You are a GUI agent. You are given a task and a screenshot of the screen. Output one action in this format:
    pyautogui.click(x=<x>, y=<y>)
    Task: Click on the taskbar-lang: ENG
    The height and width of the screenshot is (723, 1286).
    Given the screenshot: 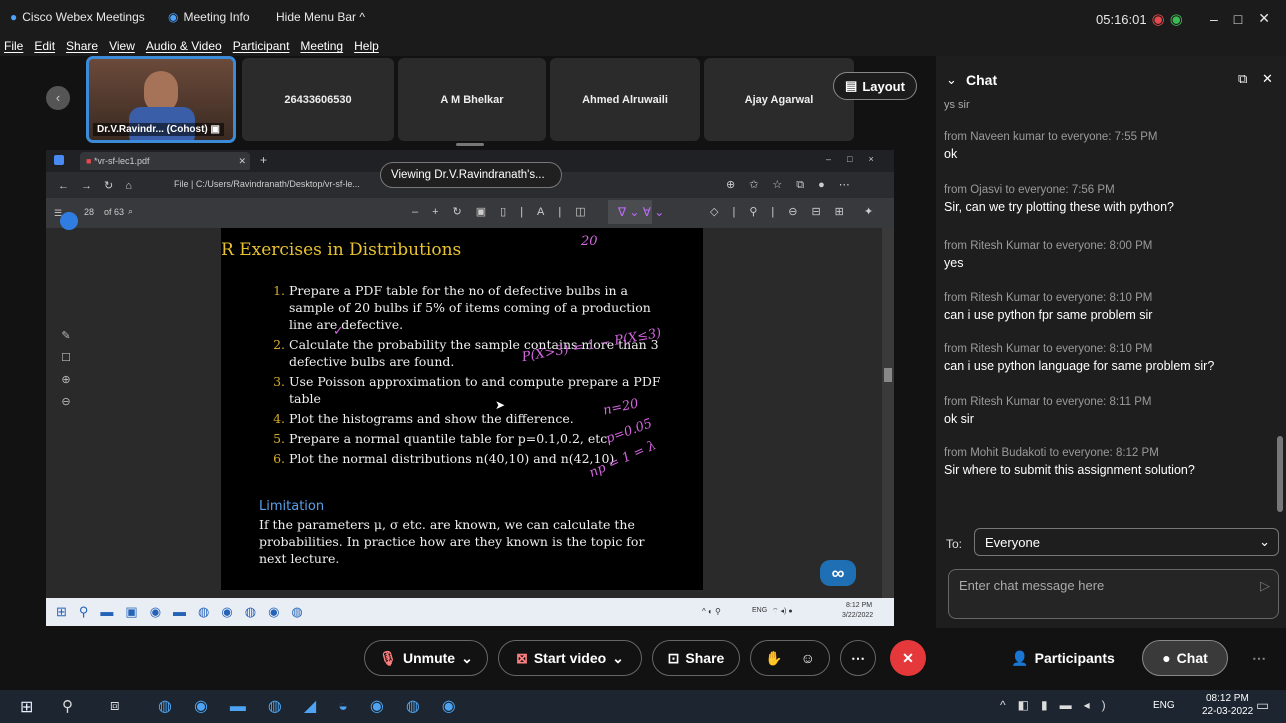 What is the action you would take?
    pyautogui.click(x=1164, y=705)
    